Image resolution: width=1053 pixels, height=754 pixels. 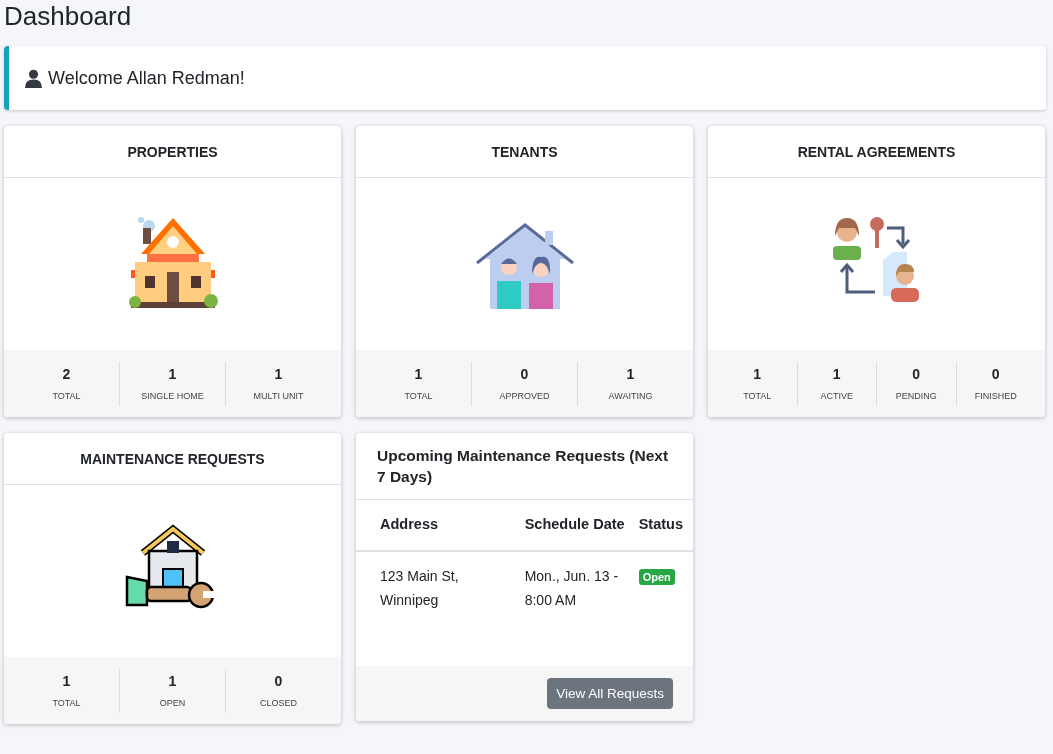 I want to click on page-title: Dashboard, so click(x=68, y=16).